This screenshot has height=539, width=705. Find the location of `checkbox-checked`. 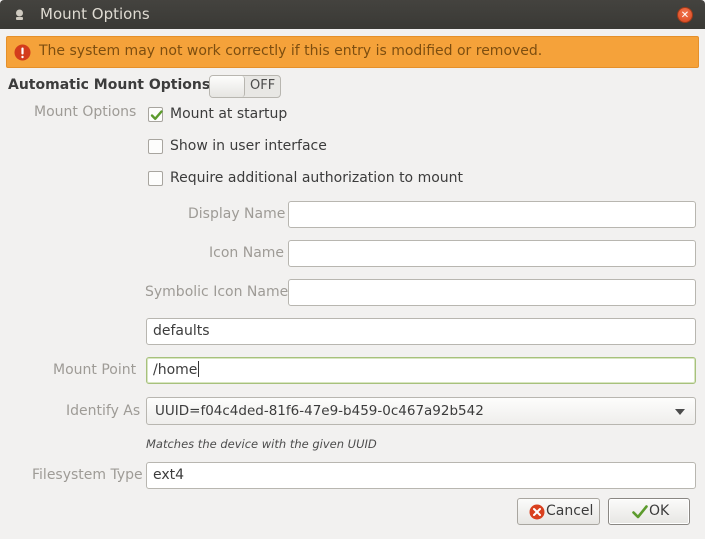

checkbox-checked is located at coordinates (155, 114).